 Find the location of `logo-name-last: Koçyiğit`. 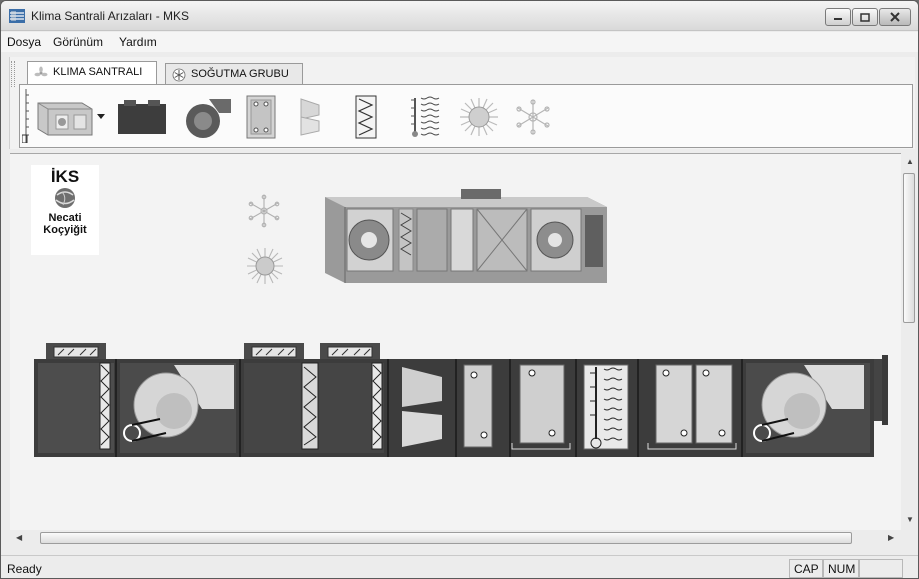

logo-name-last: Koçyiğit is located at coordinates (65, 230).